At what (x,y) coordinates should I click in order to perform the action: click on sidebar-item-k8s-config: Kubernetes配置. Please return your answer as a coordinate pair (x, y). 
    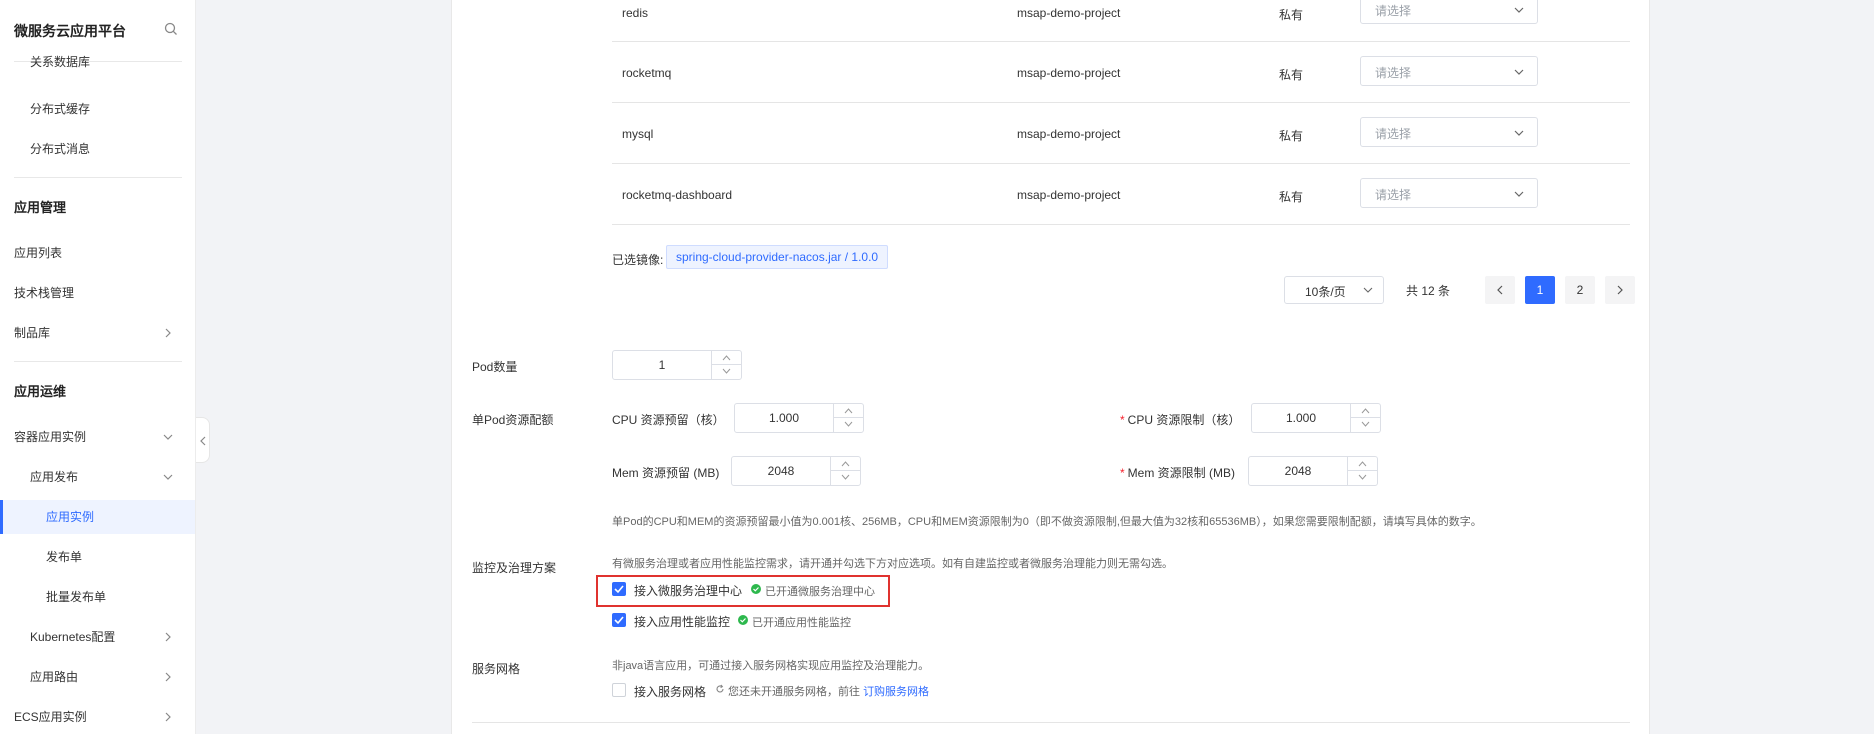
    Looking at the image, I should click on (97, 637).